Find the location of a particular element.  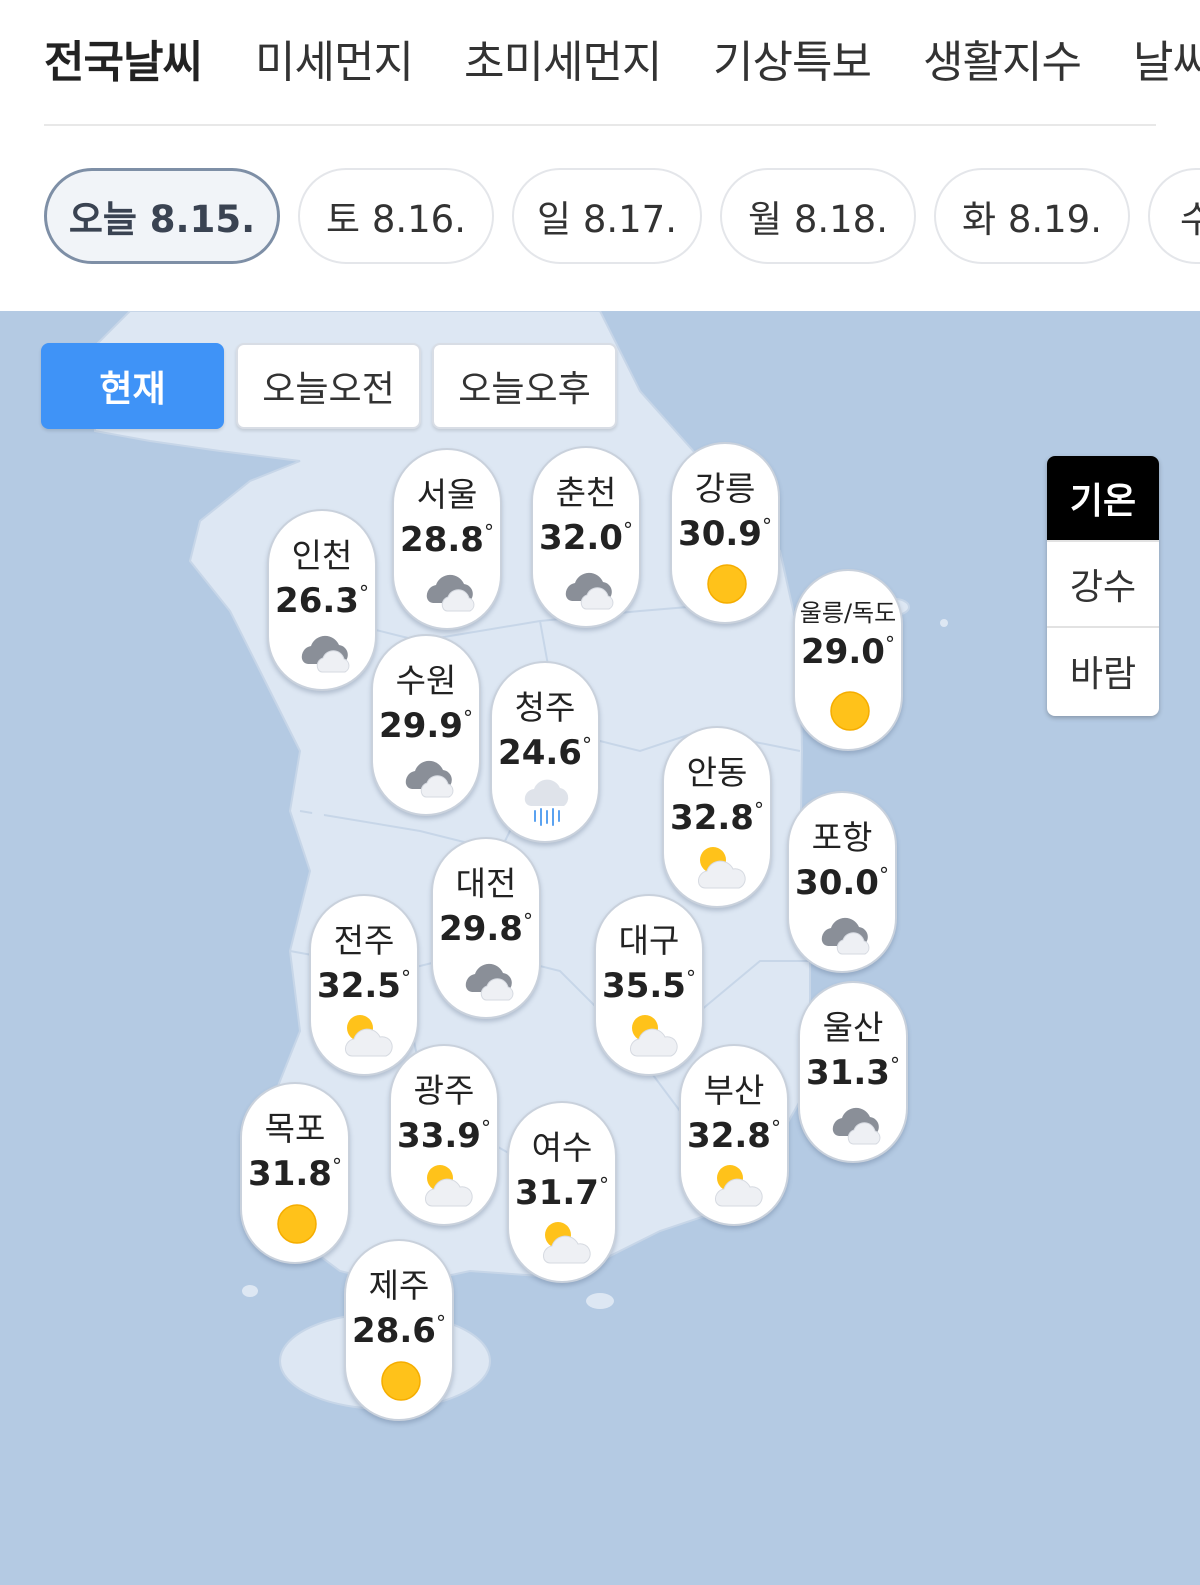

city-name: 광주 is located at coordinates (444, 1090).